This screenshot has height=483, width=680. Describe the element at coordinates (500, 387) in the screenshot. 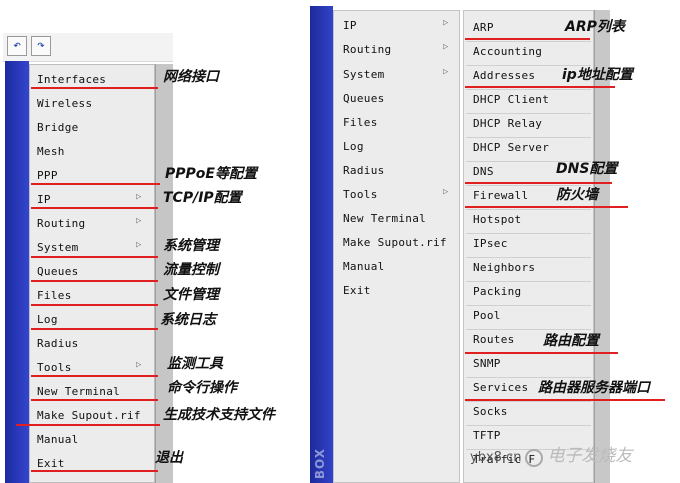

I see `ip-submenu-item-services: Services` at that location.